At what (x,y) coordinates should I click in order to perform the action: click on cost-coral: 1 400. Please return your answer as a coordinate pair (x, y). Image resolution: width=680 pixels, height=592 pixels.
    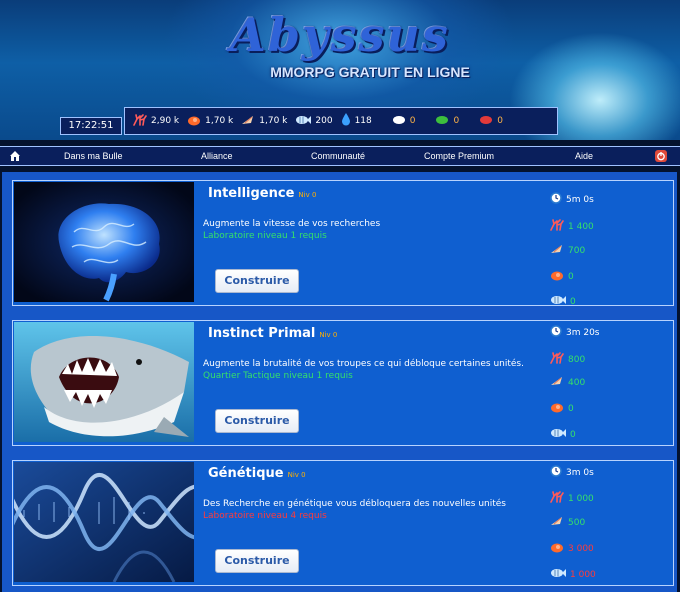
    Looking at the image, I should click on (572, 226).